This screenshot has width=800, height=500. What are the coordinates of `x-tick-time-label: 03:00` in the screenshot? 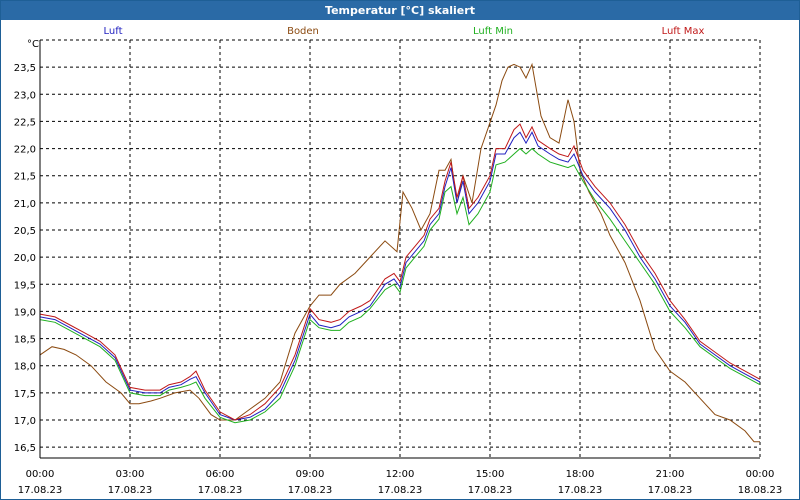 It's located at (130, 474).